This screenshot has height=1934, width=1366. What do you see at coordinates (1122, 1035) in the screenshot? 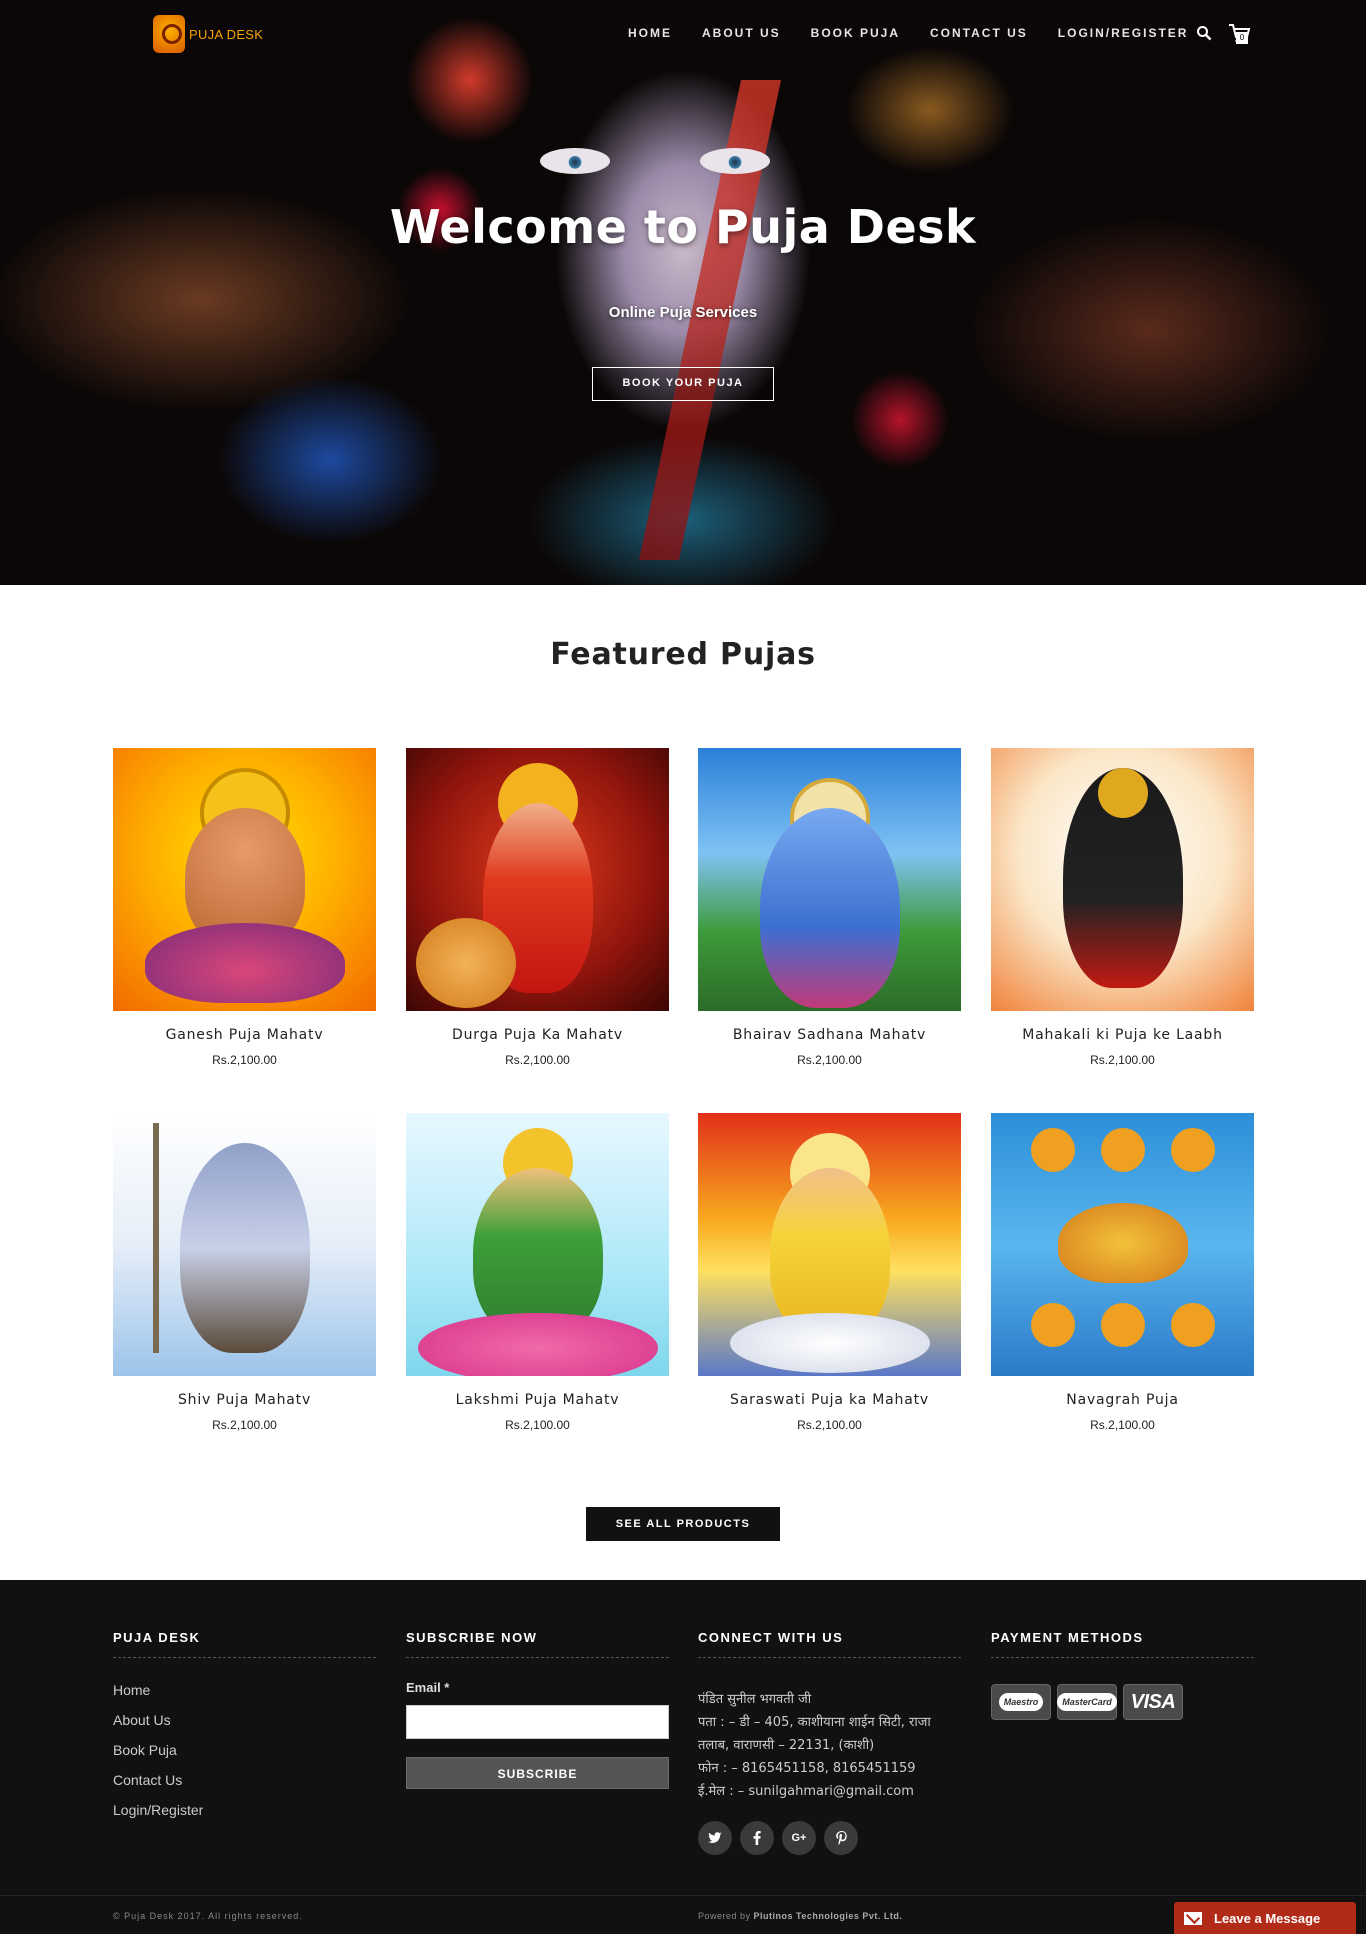
I see `product-name: Mahakali ki Puja ke Laabh` at bounding box center [1122, 1035].